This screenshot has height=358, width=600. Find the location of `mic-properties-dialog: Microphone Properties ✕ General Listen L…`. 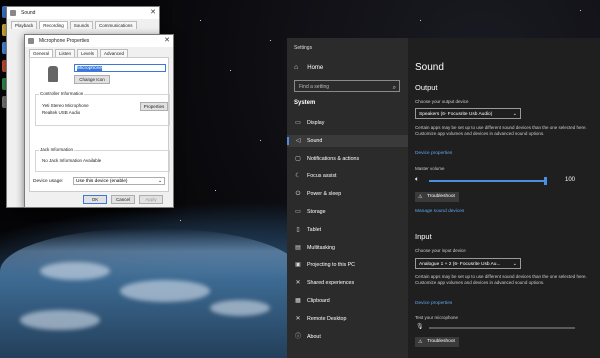

mic-properties-dialog: Microphone Properties ✕ General Listen L… is located at coordinates (99, 121).